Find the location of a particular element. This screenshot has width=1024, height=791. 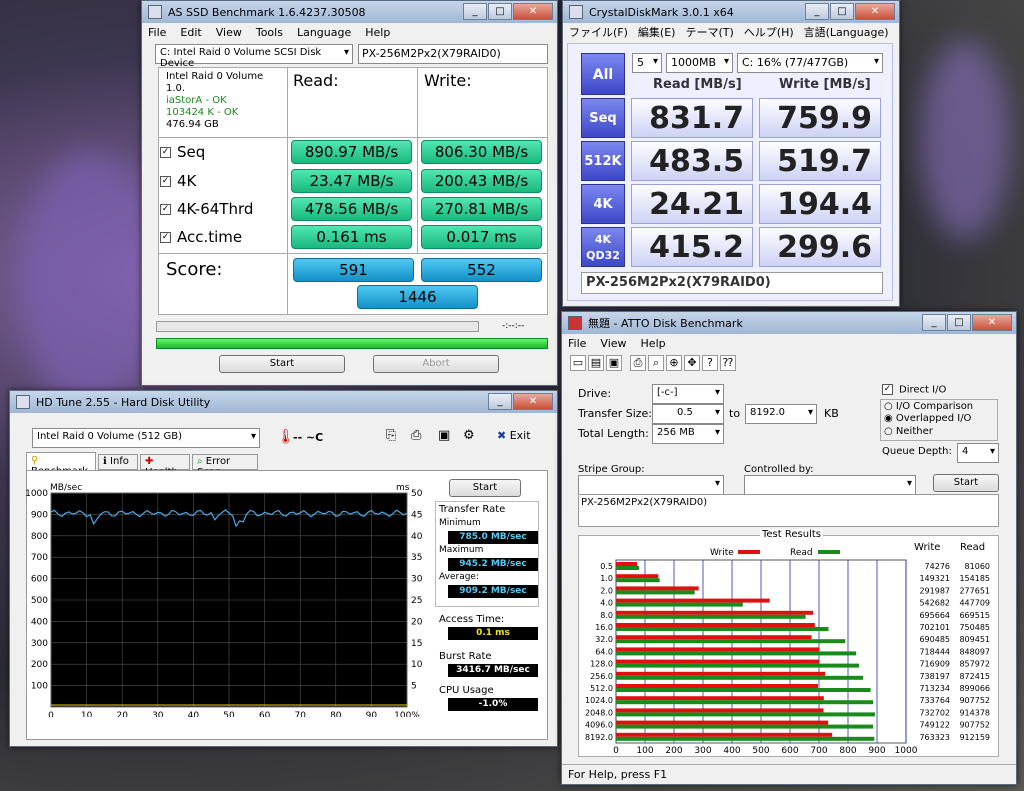

menu-theme: テーマ(T) is located at coordinates (709, 32).